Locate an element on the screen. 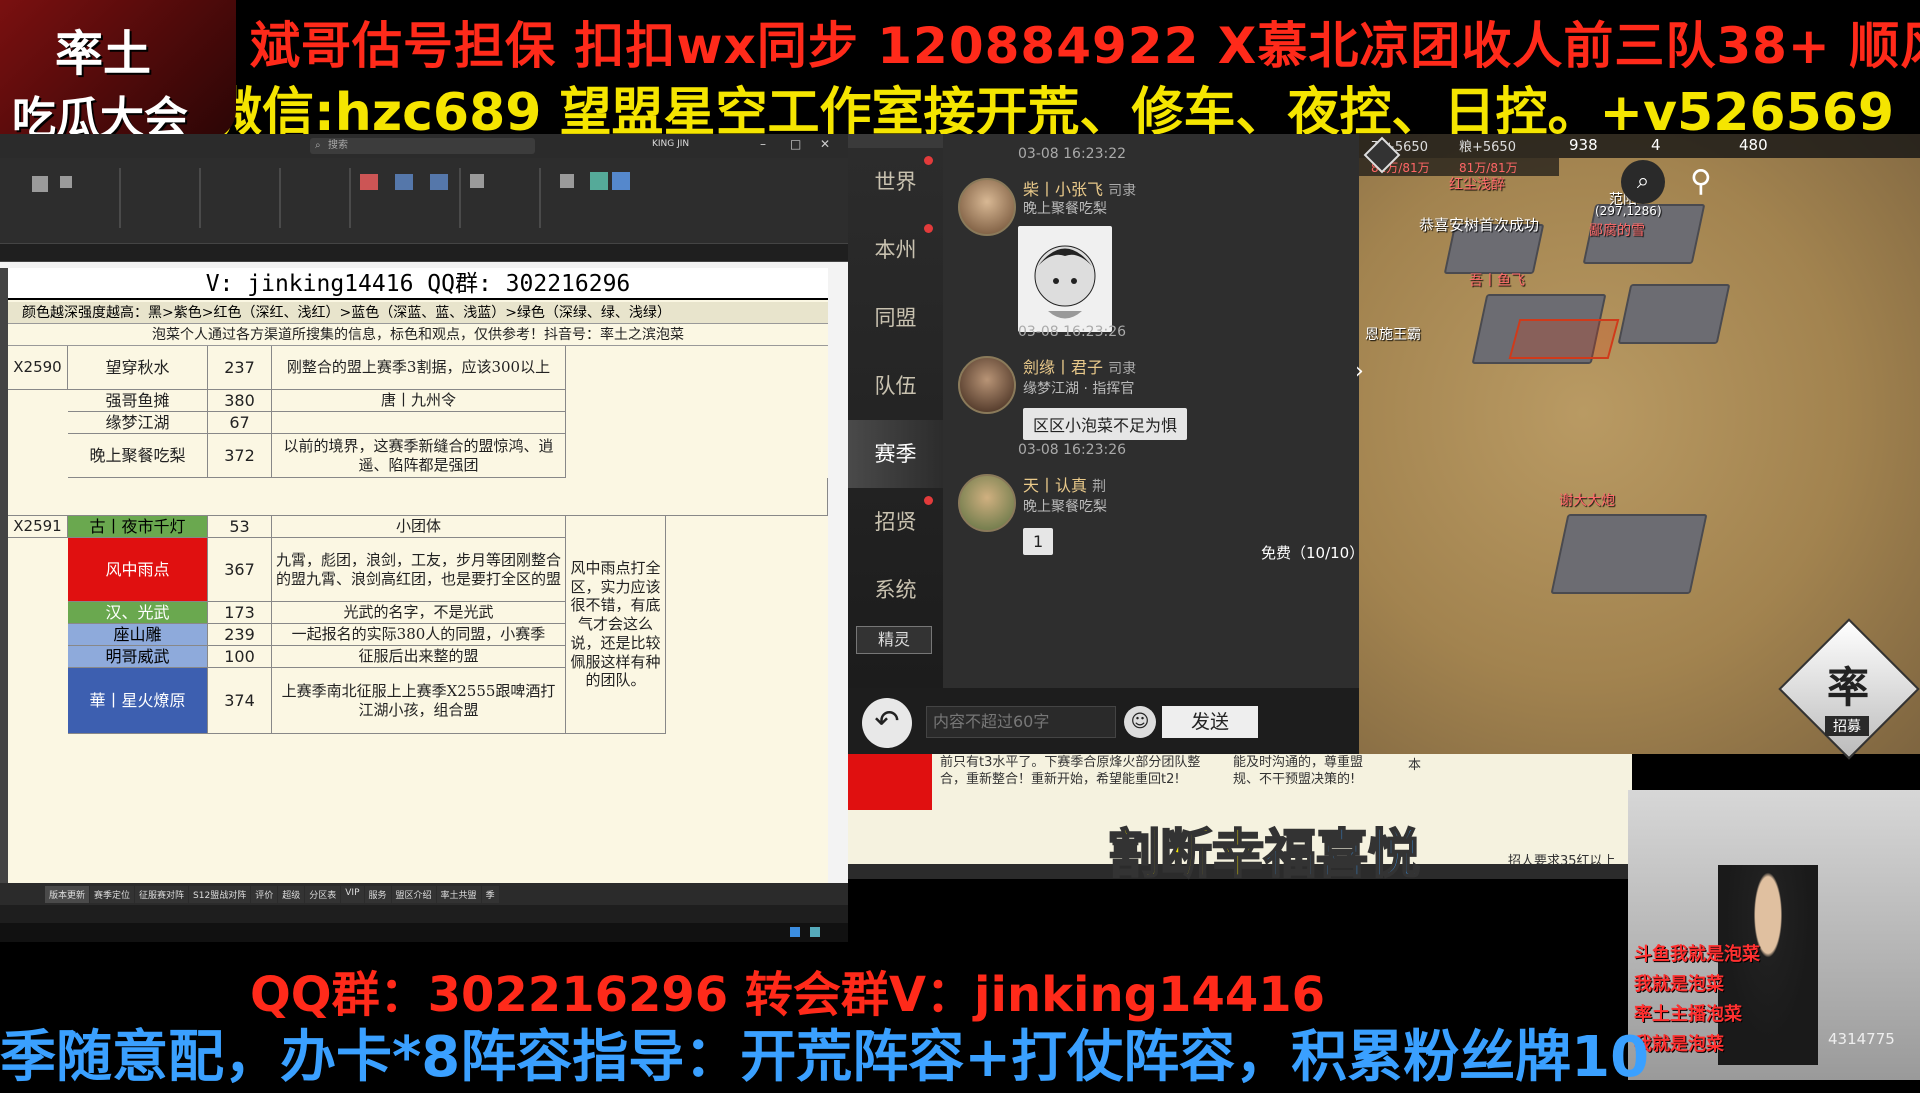  alliance-name-cell: 華丨星火燎原 is located at coordinates (138, 701).